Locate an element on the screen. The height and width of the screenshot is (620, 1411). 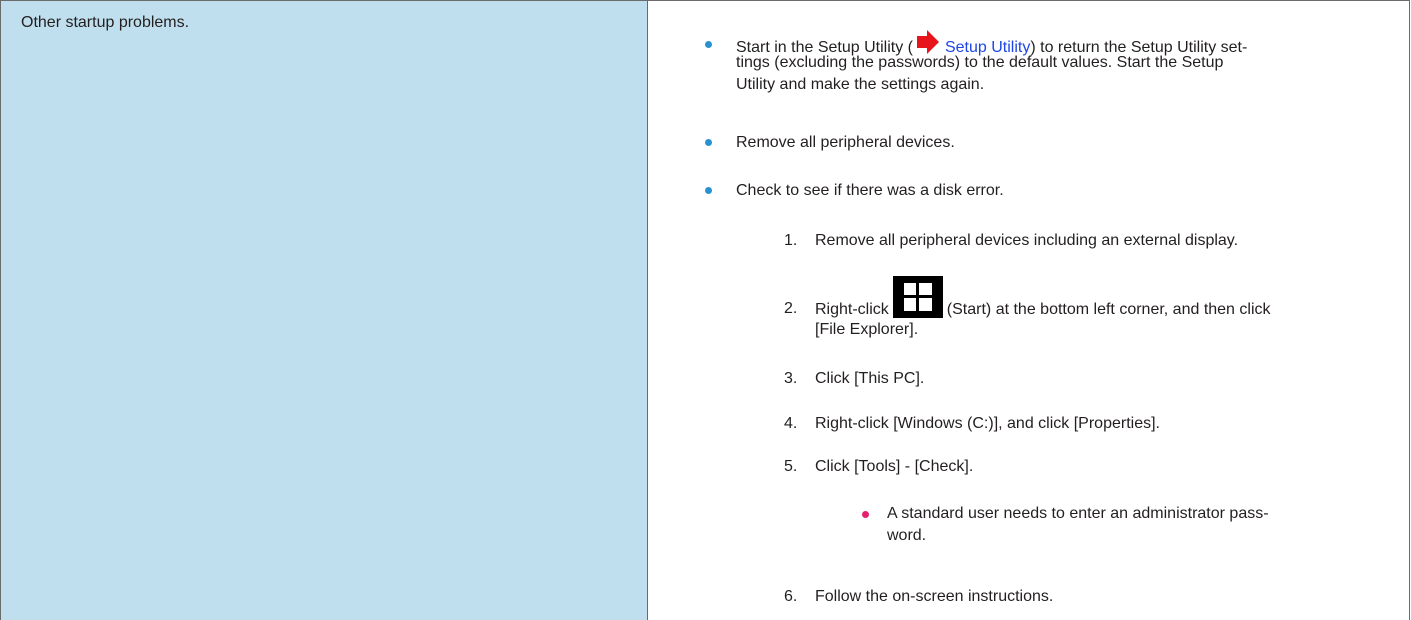
windows-start-icon is located at coordinates (917, 297).